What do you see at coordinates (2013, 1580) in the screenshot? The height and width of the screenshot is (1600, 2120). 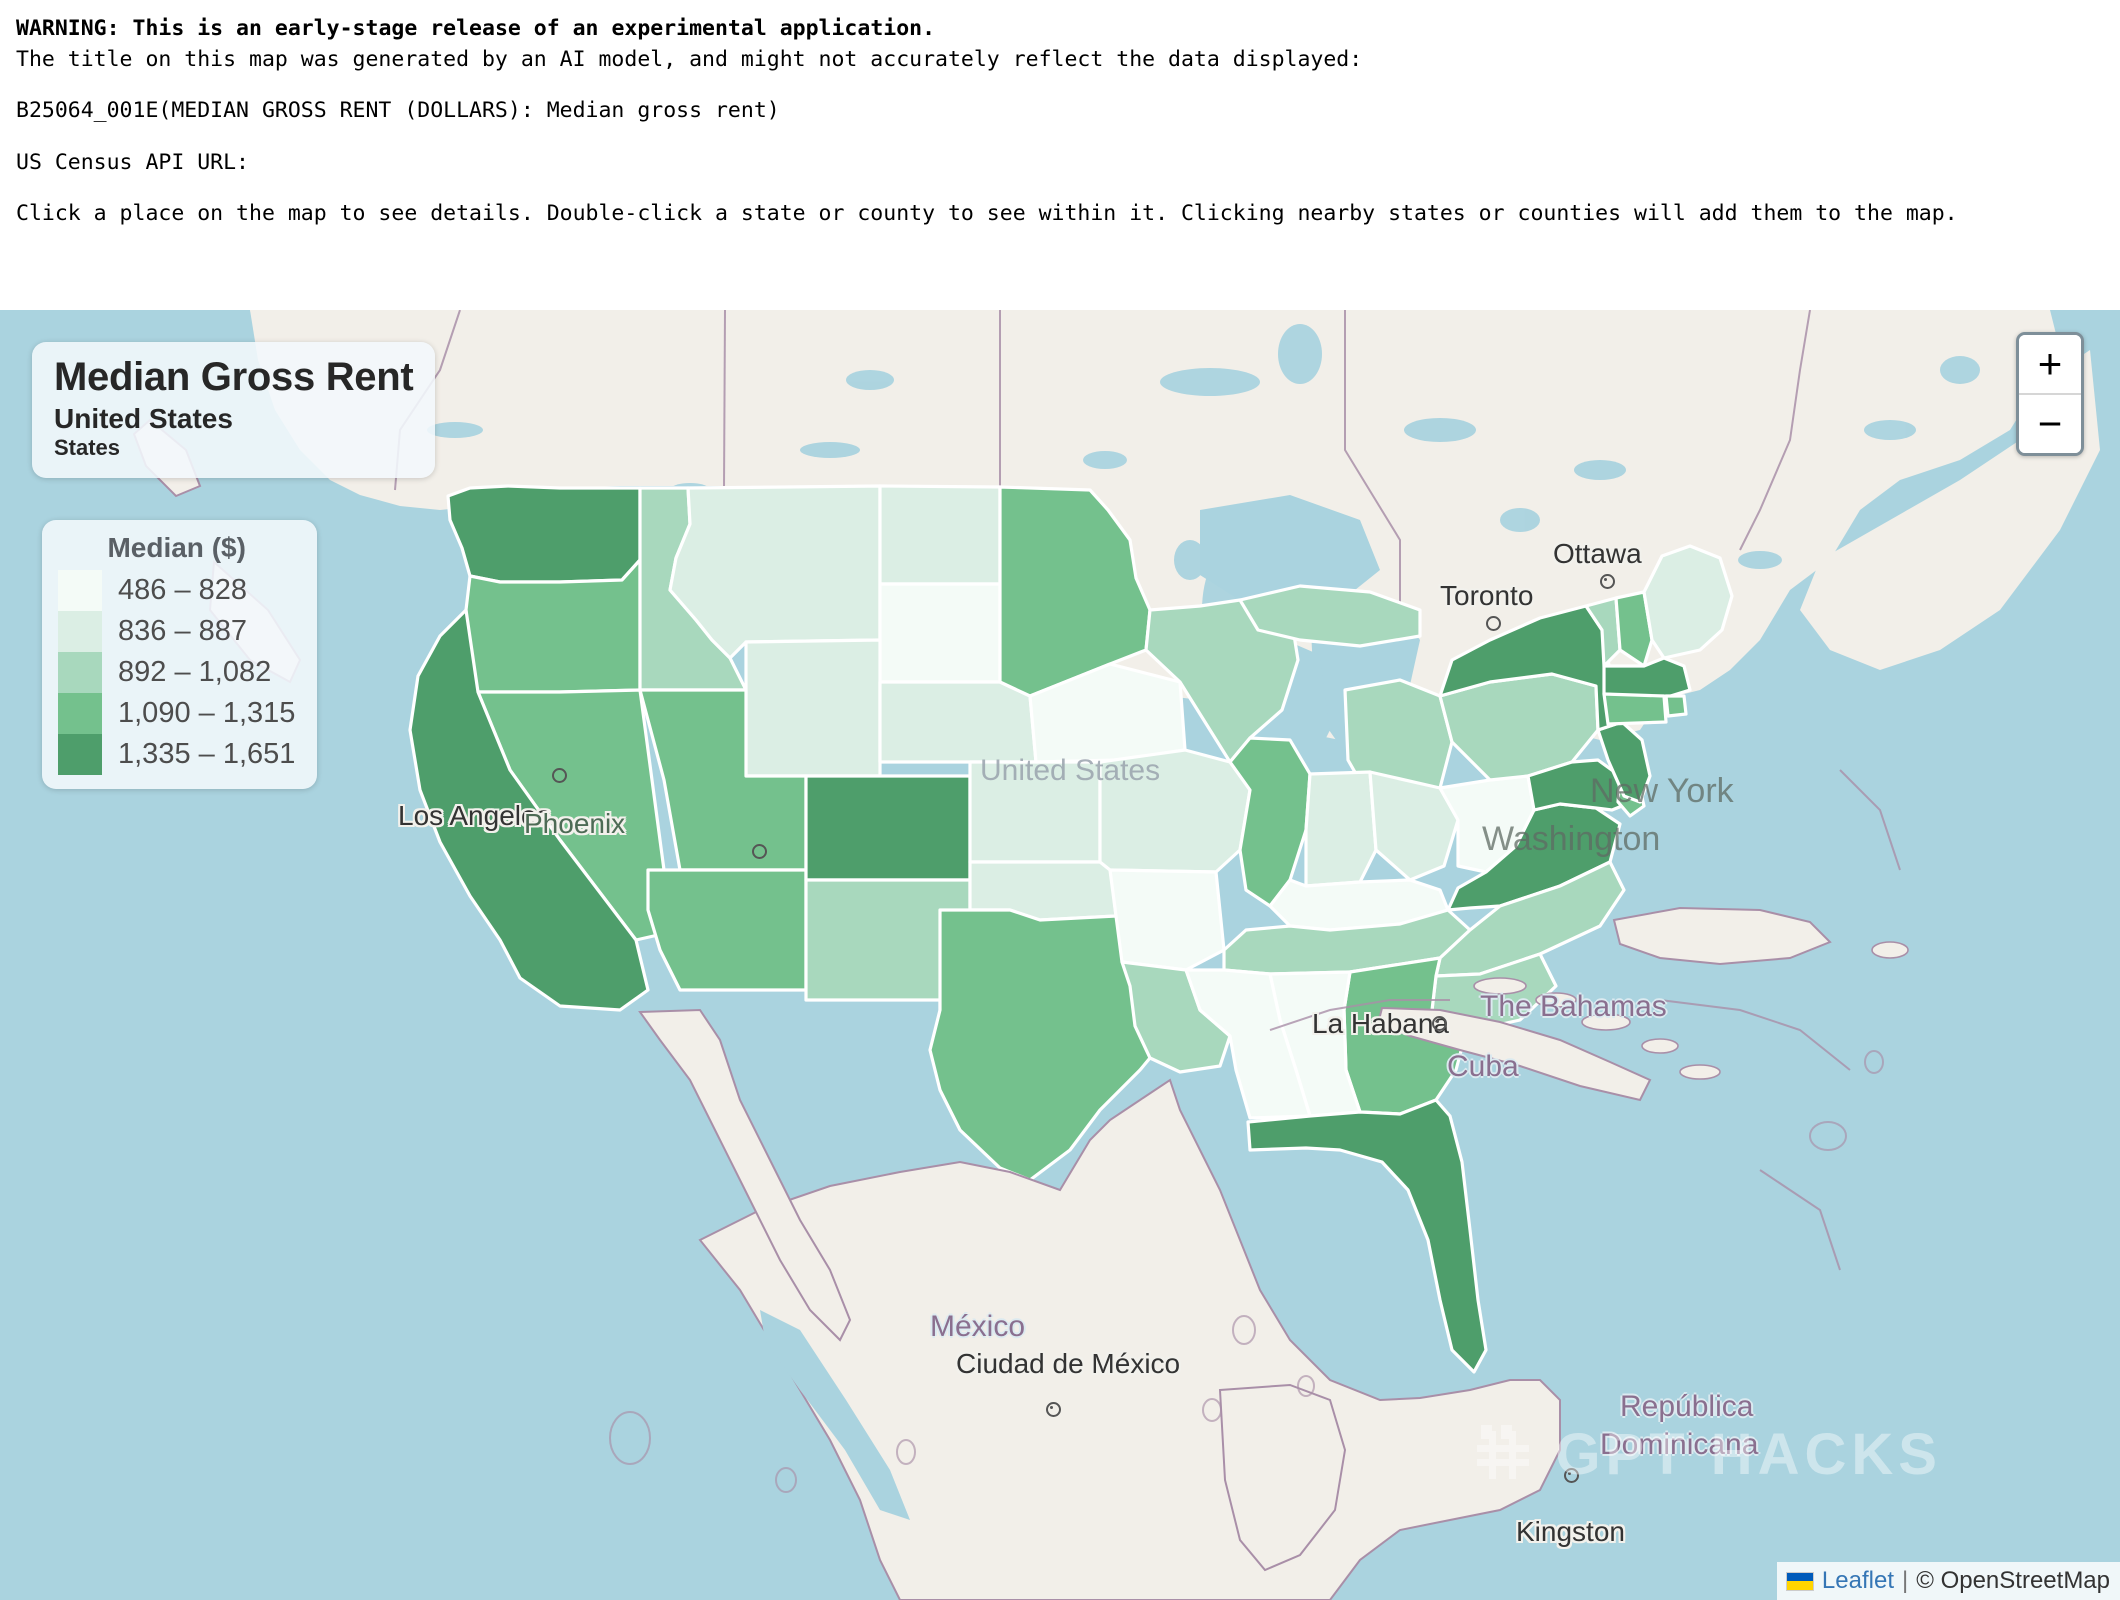 I see `openstreetmap-attribution: © OpenStreetMap` at bounding box center [2013, 1580].